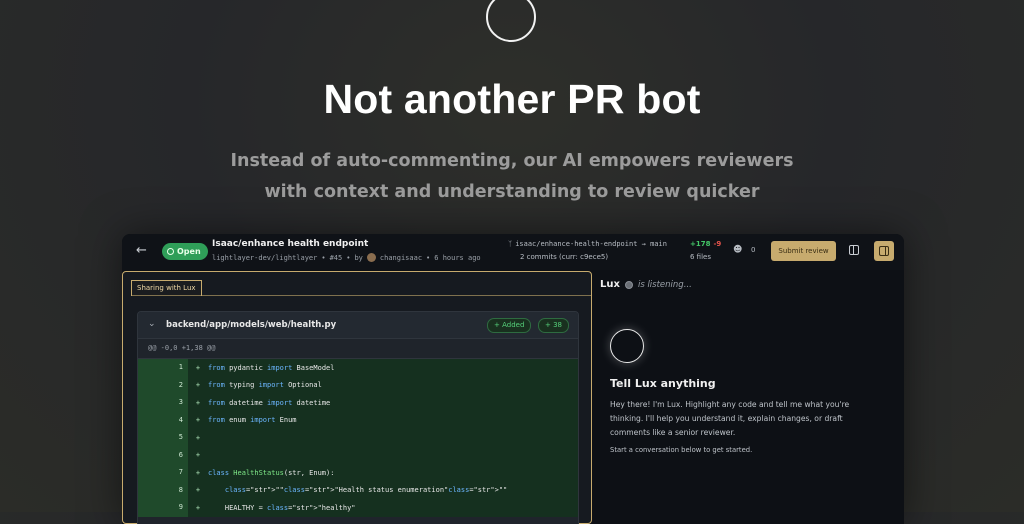 This screenshot has height=524, width=1024. Describe the element at coordinates (358, 257) in the screenshot. I see `by-label: by` at that location.